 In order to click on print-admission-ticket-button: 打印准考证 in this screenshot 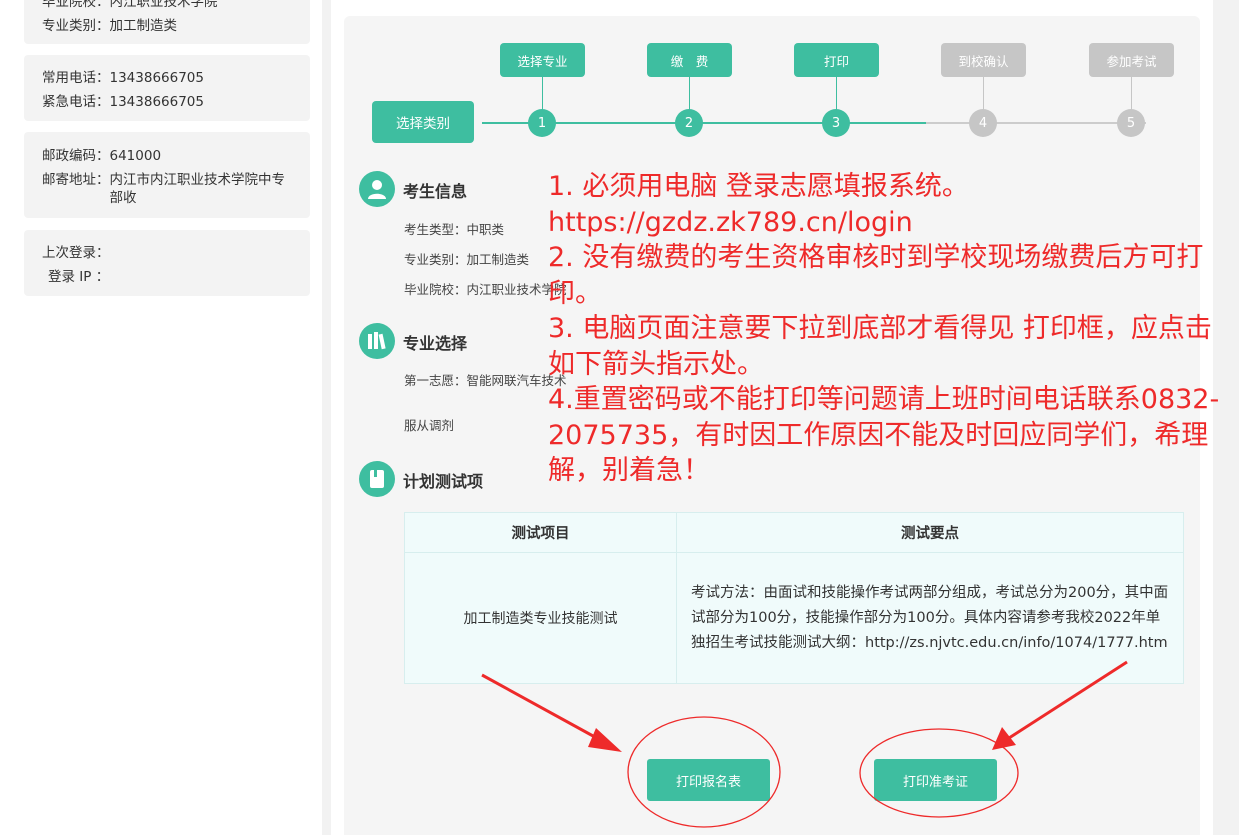, I will do `click(935, 780)`.